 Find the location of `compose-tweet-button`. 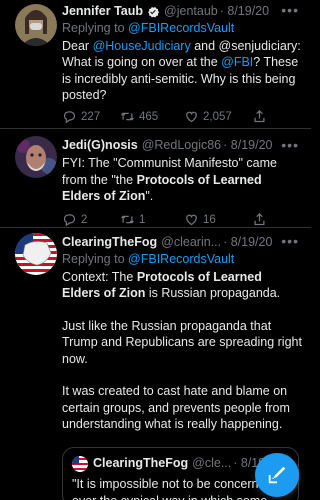

compose-tweet-button is located at coordinates (277, 475).